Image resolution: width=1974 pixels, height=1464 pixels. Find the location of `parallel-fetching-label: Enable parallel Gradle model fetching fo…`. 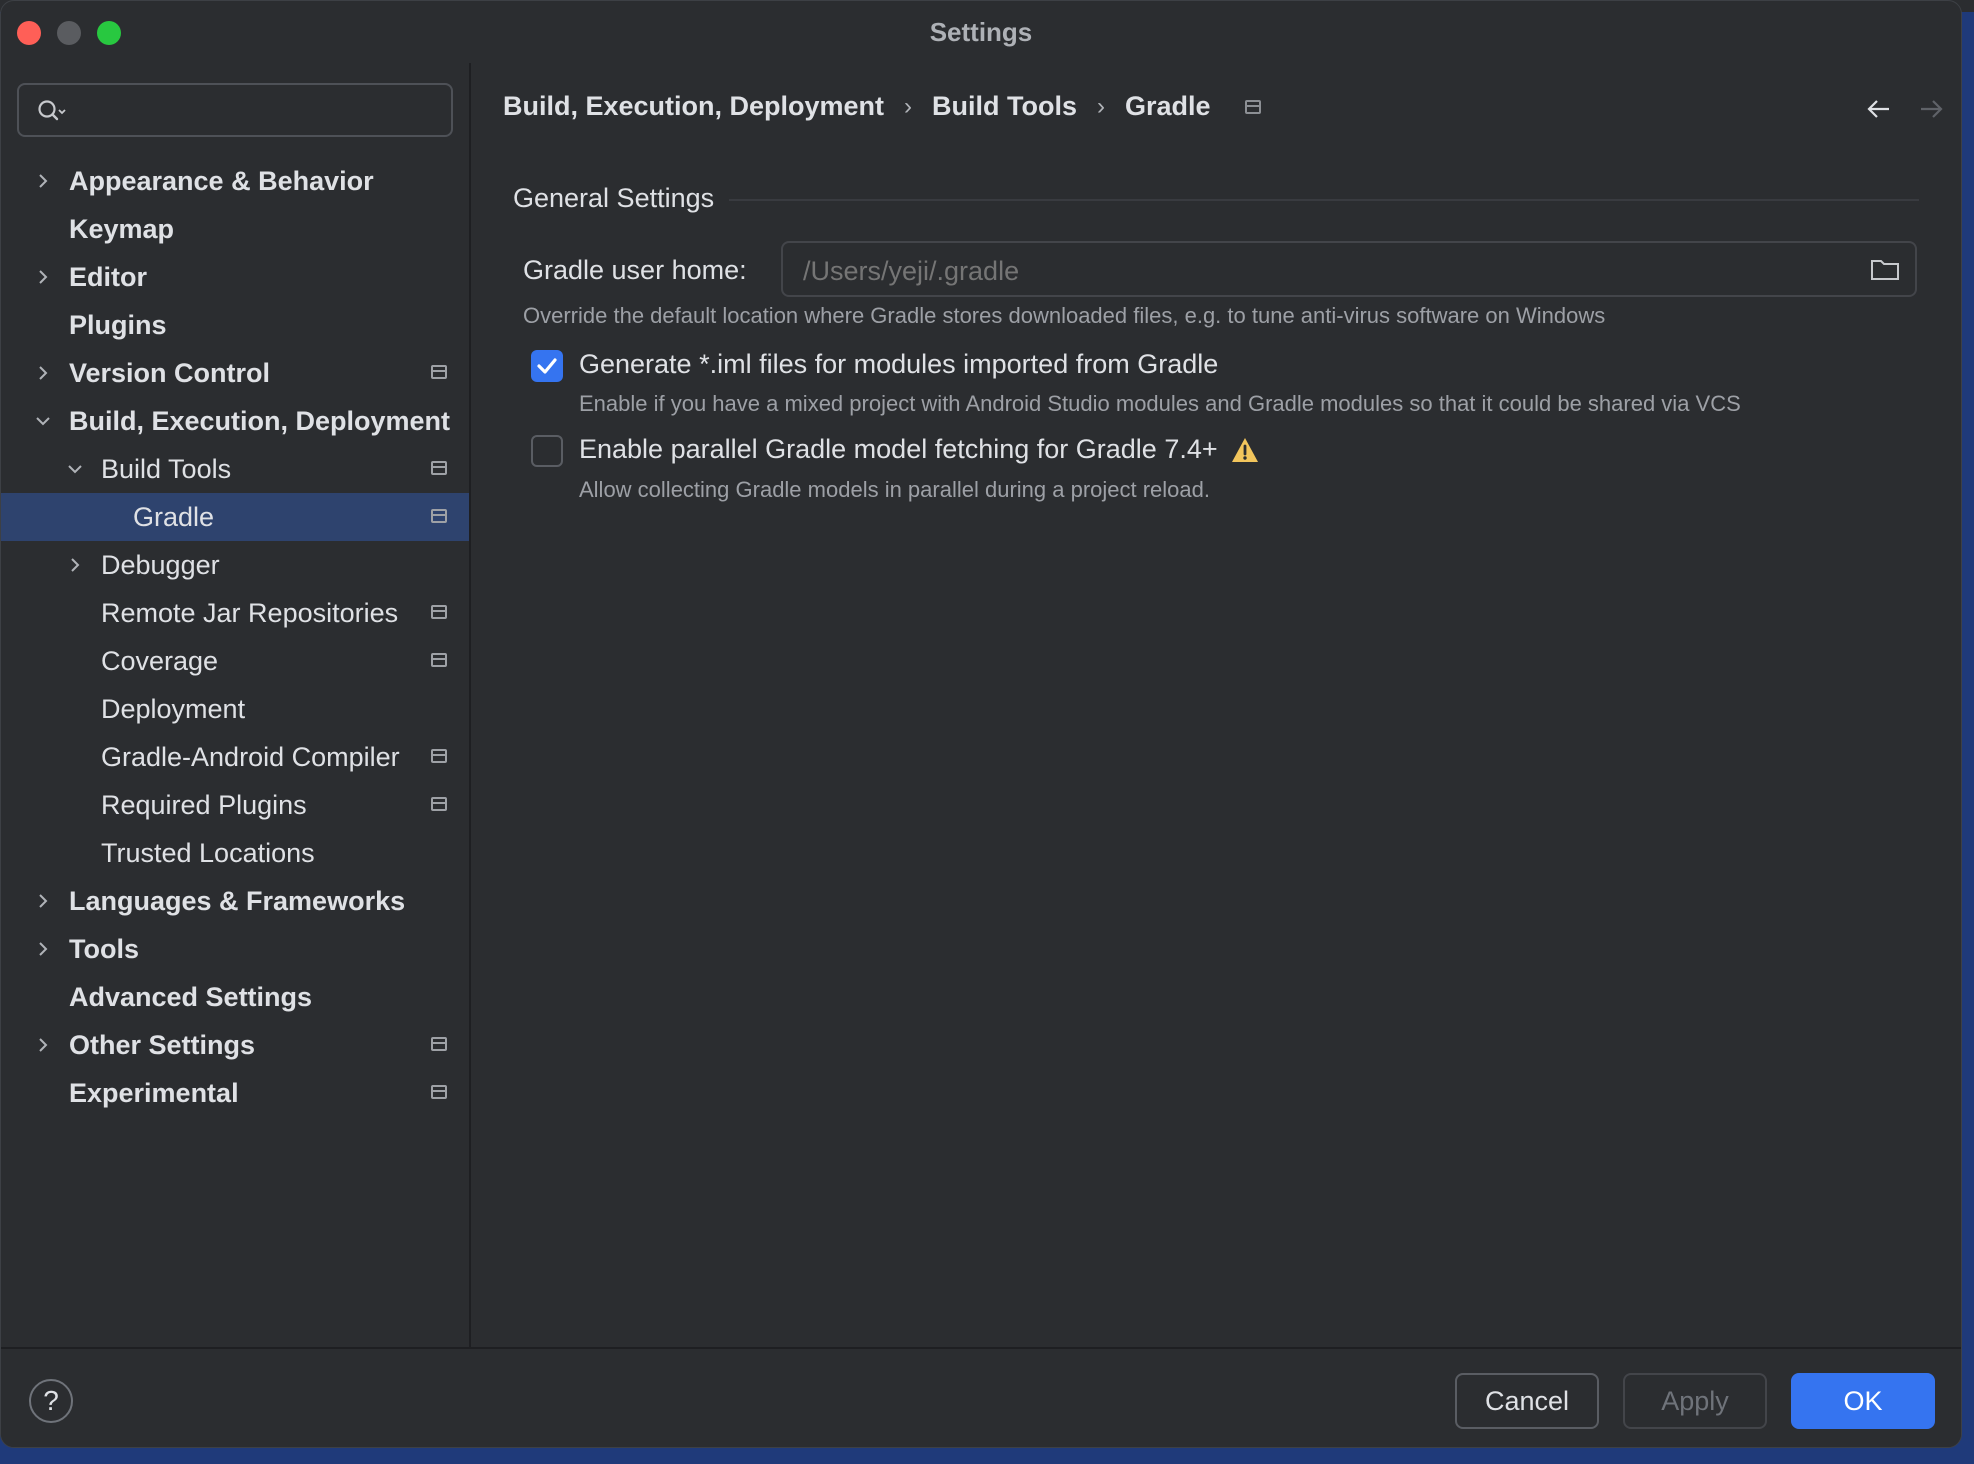

parallel-fetching-label: Enable parallel Gradle model fetching fo… is located at coordinates (919, 449).